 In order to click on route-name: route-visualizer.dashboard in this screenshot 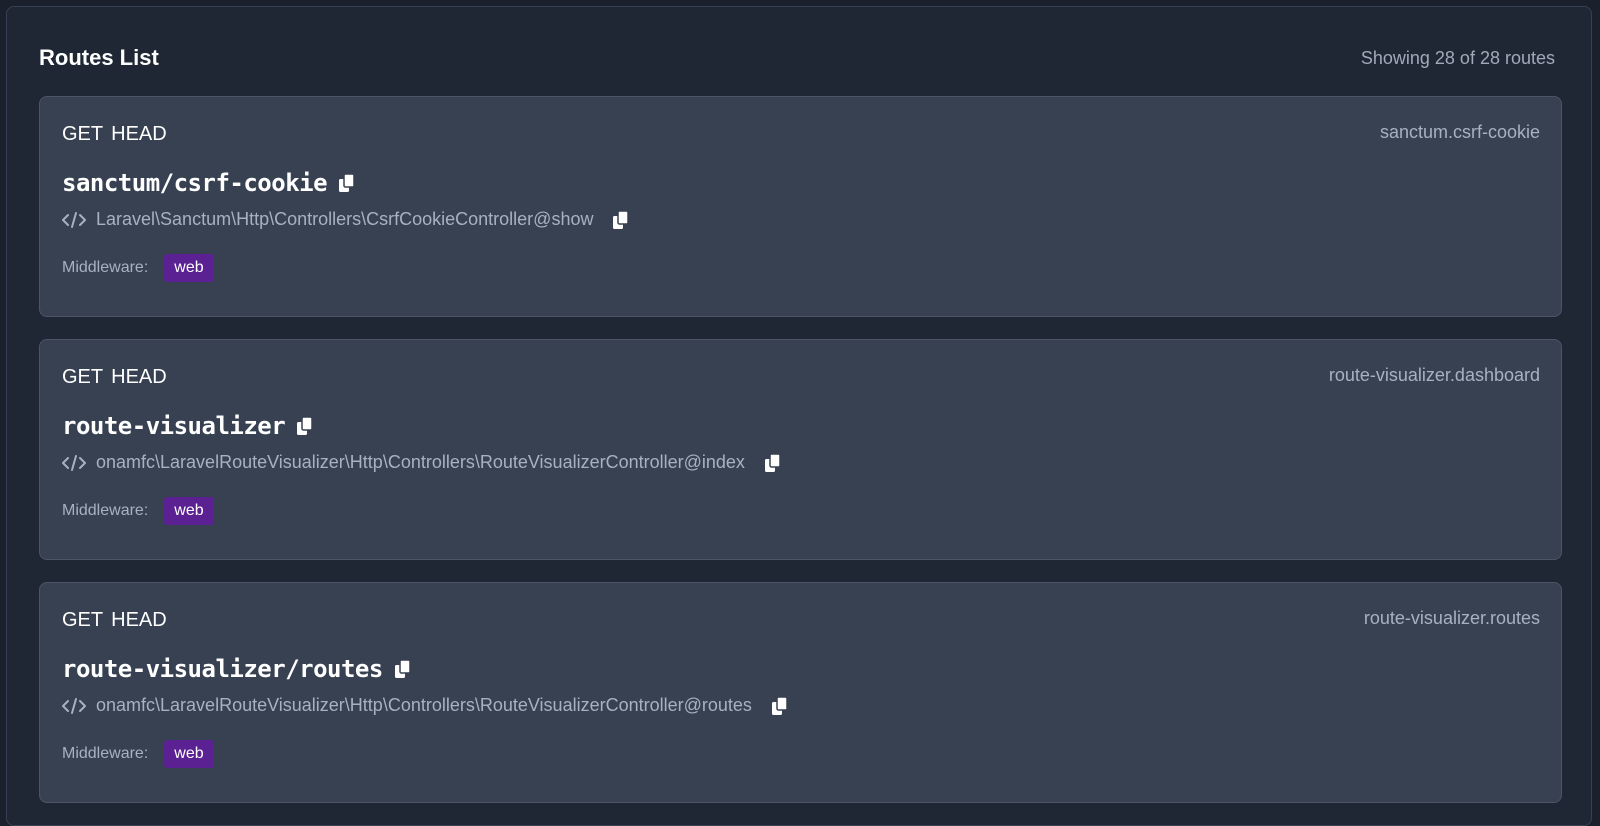, I will do `click(1434, 375)`.